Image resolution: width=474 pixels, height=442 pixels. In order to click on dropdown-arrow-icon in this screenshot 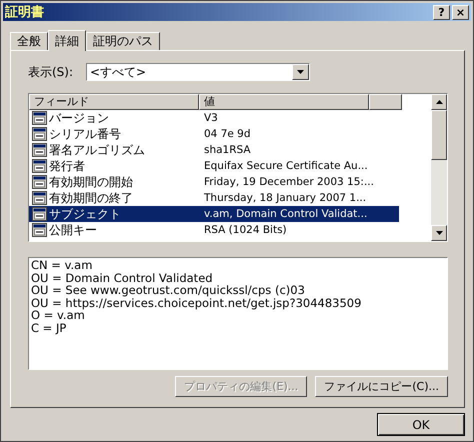, I will do `click(300, 72)`.